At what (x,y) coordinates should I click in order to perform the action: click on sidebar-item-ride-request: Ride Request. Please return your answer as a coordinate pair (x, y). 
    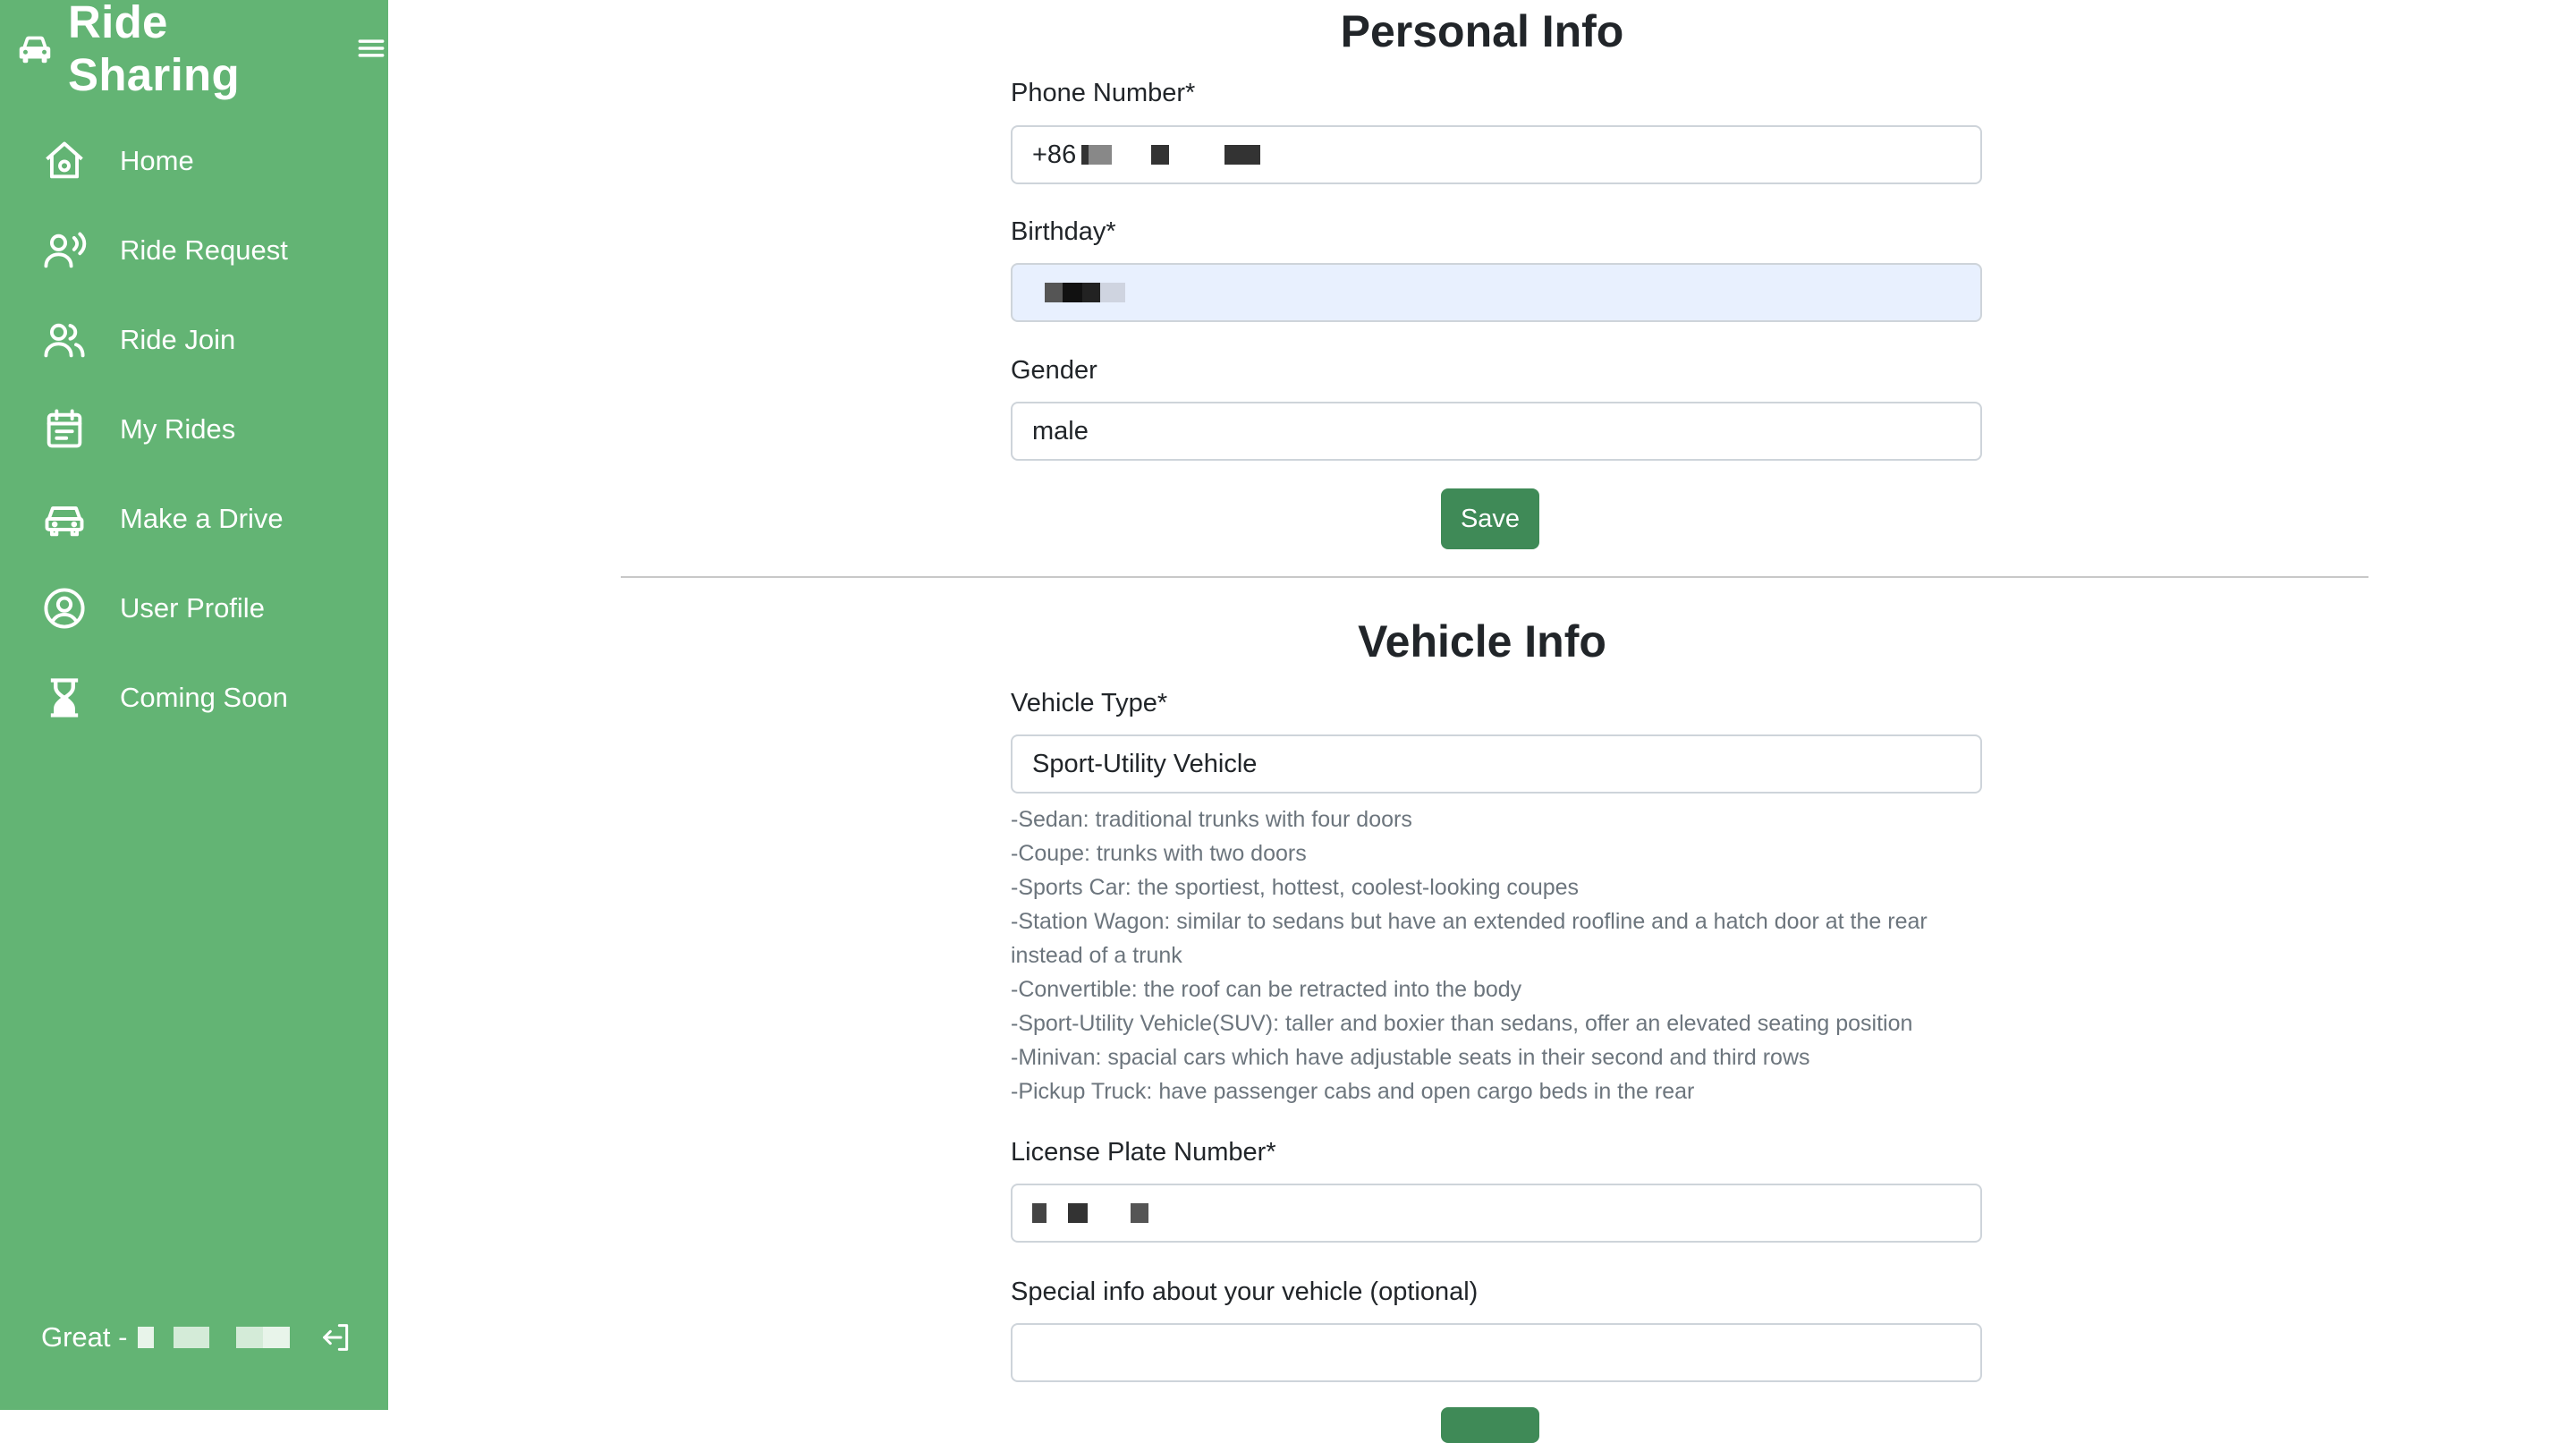
    Looking at the image, I should click on (194, 250).